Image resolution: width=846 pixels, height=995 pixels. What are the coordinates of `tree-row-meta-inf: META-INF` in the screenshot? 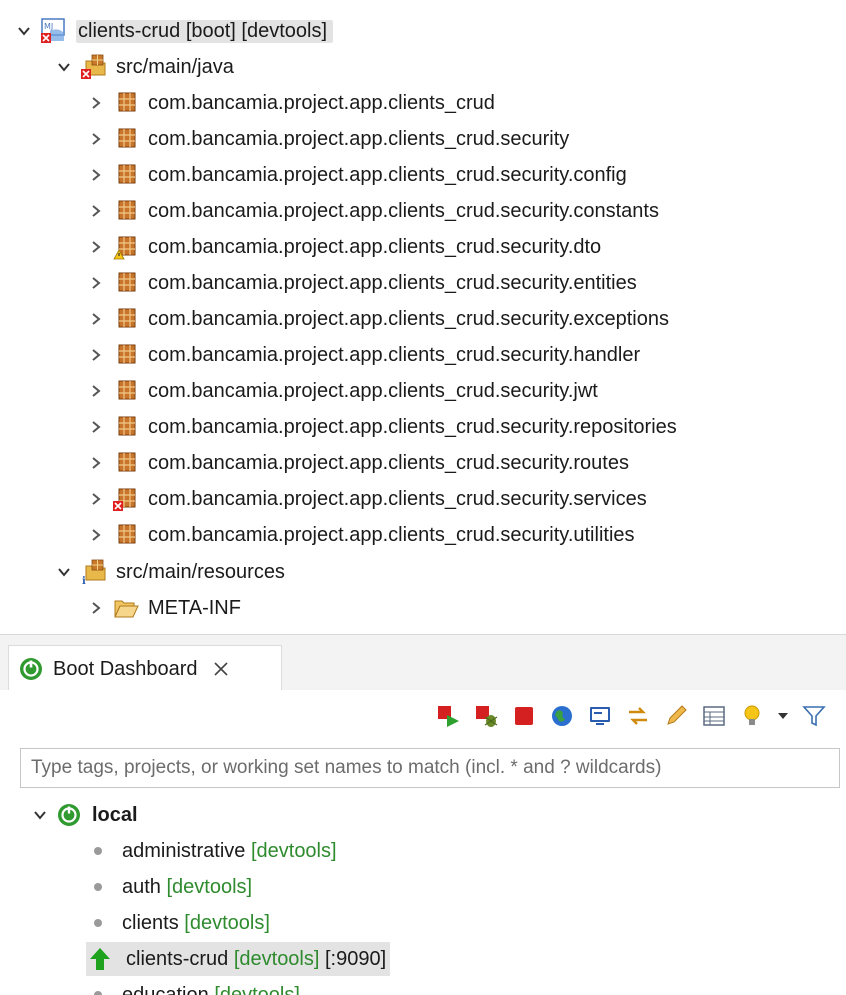 It's located at (163, 608).